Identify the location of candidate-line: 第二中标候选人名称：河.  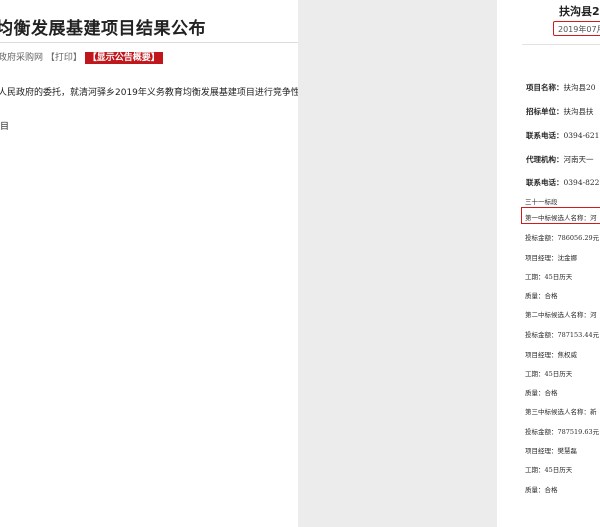
(561, 315).